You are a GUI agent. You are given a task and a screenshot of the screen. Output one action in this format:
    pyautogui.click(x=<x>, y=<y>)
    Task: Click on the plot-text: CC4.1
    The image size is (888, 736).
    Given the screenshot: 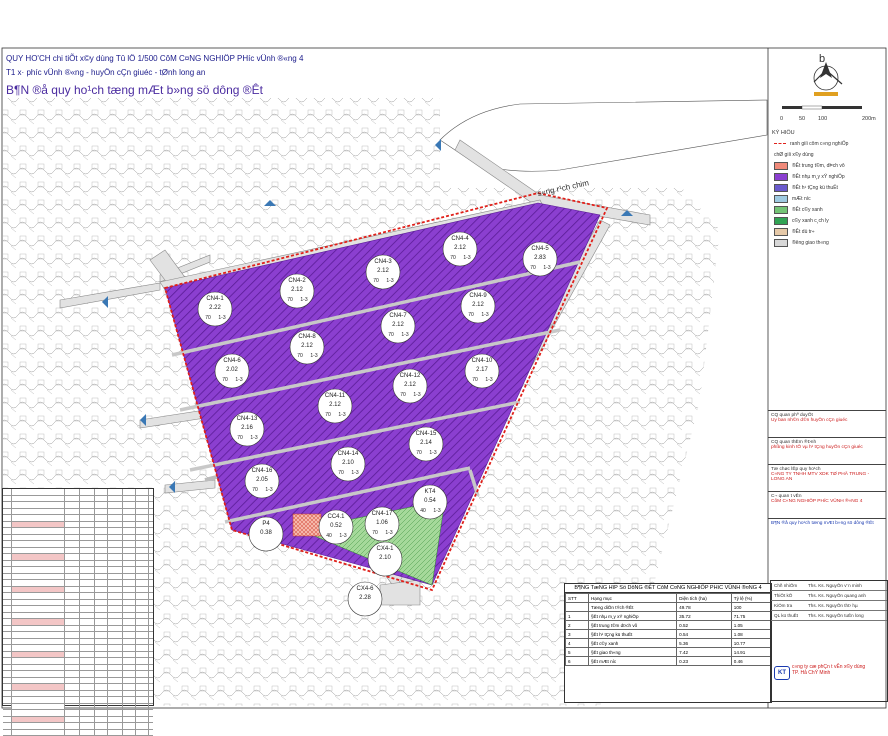 What is the action you would take?
    pyautogui.click(x=336, y=517)
    